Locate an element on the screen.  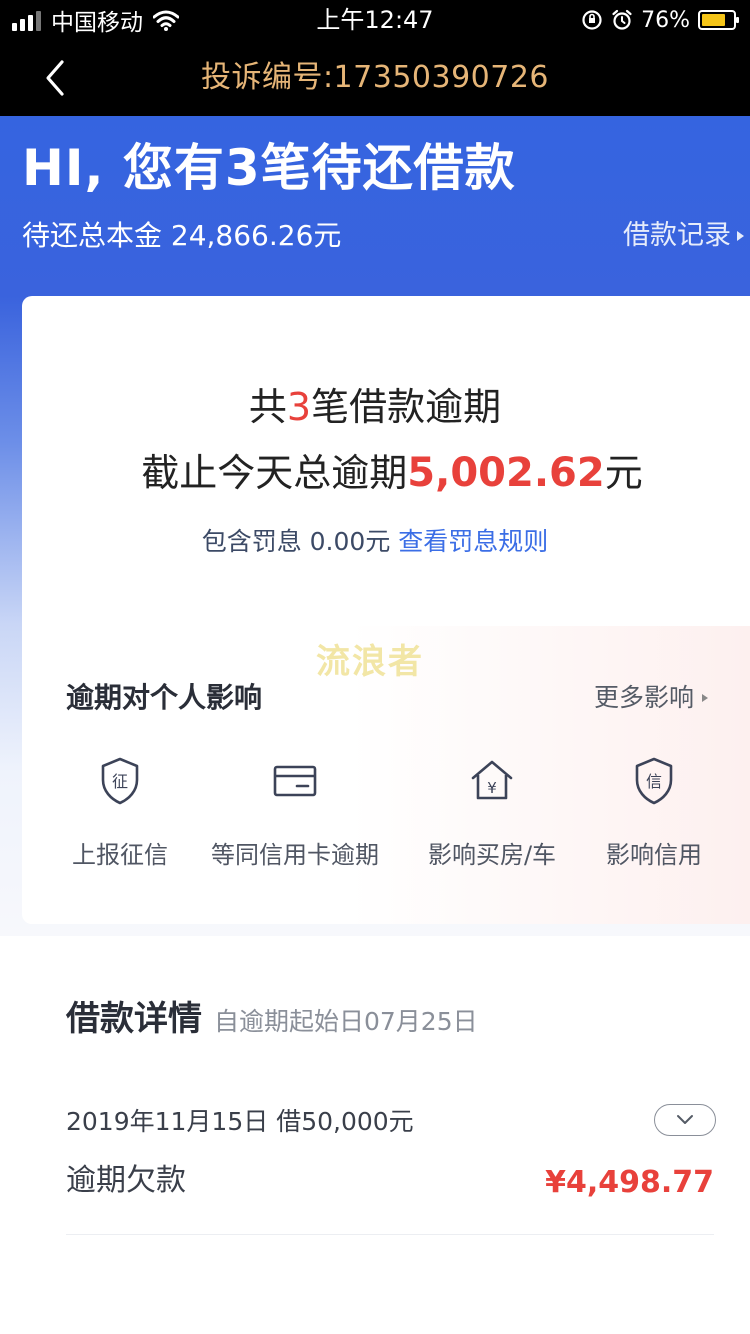
divider is located at coordinates (390, 1234).